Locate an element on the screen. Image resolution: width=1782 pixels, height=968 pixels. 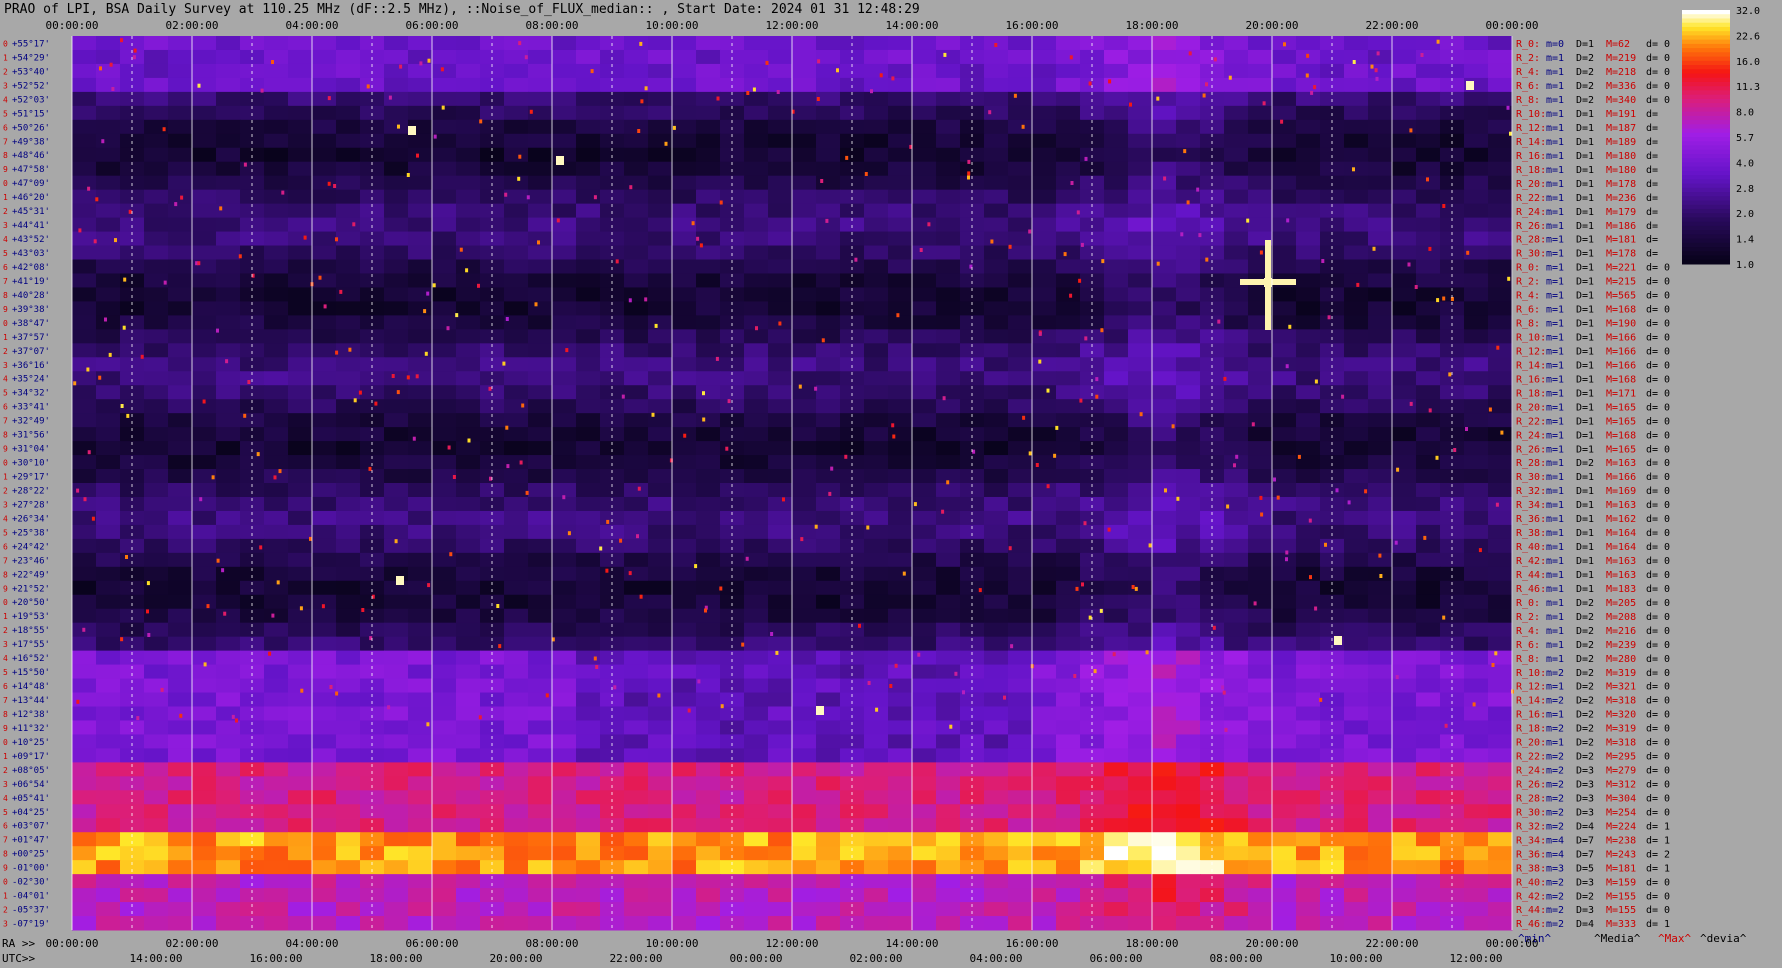
row-index-label: 3 is located at coordinates (5, 644).